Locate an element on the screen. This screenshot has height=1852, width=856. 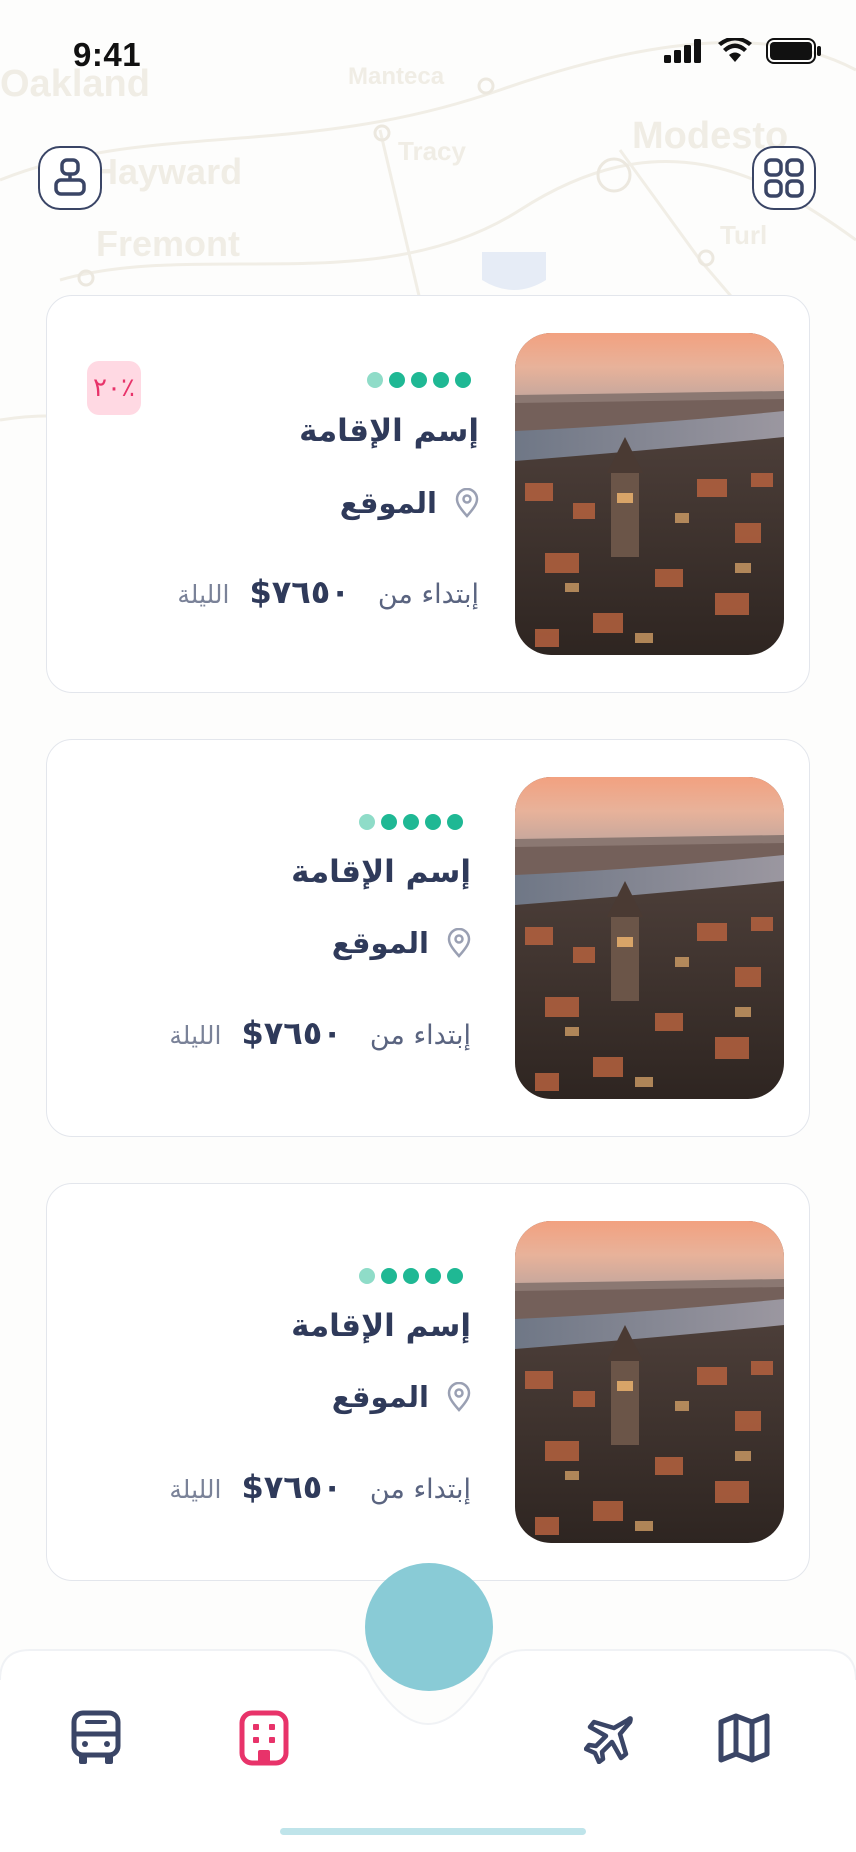
map-label: Fremont is located at coordinates (168, 243).